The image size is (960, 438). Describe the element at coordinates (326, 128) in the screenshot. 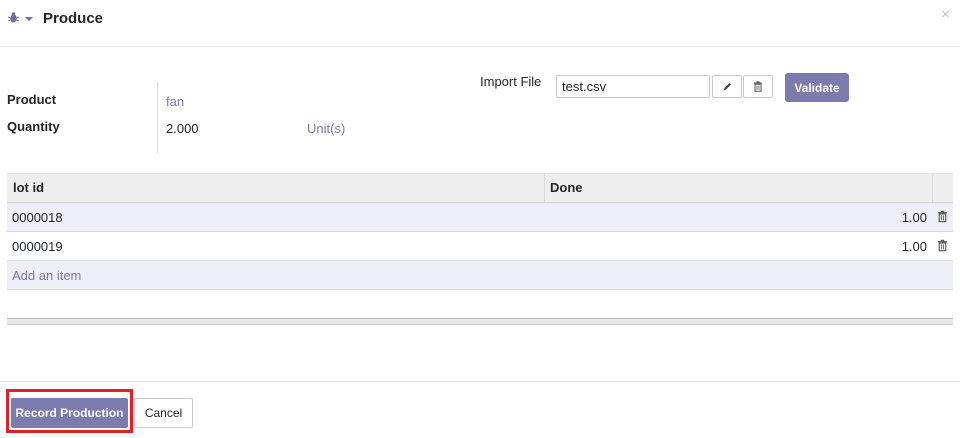

I see `uom-link: Unit(s)` at that location.